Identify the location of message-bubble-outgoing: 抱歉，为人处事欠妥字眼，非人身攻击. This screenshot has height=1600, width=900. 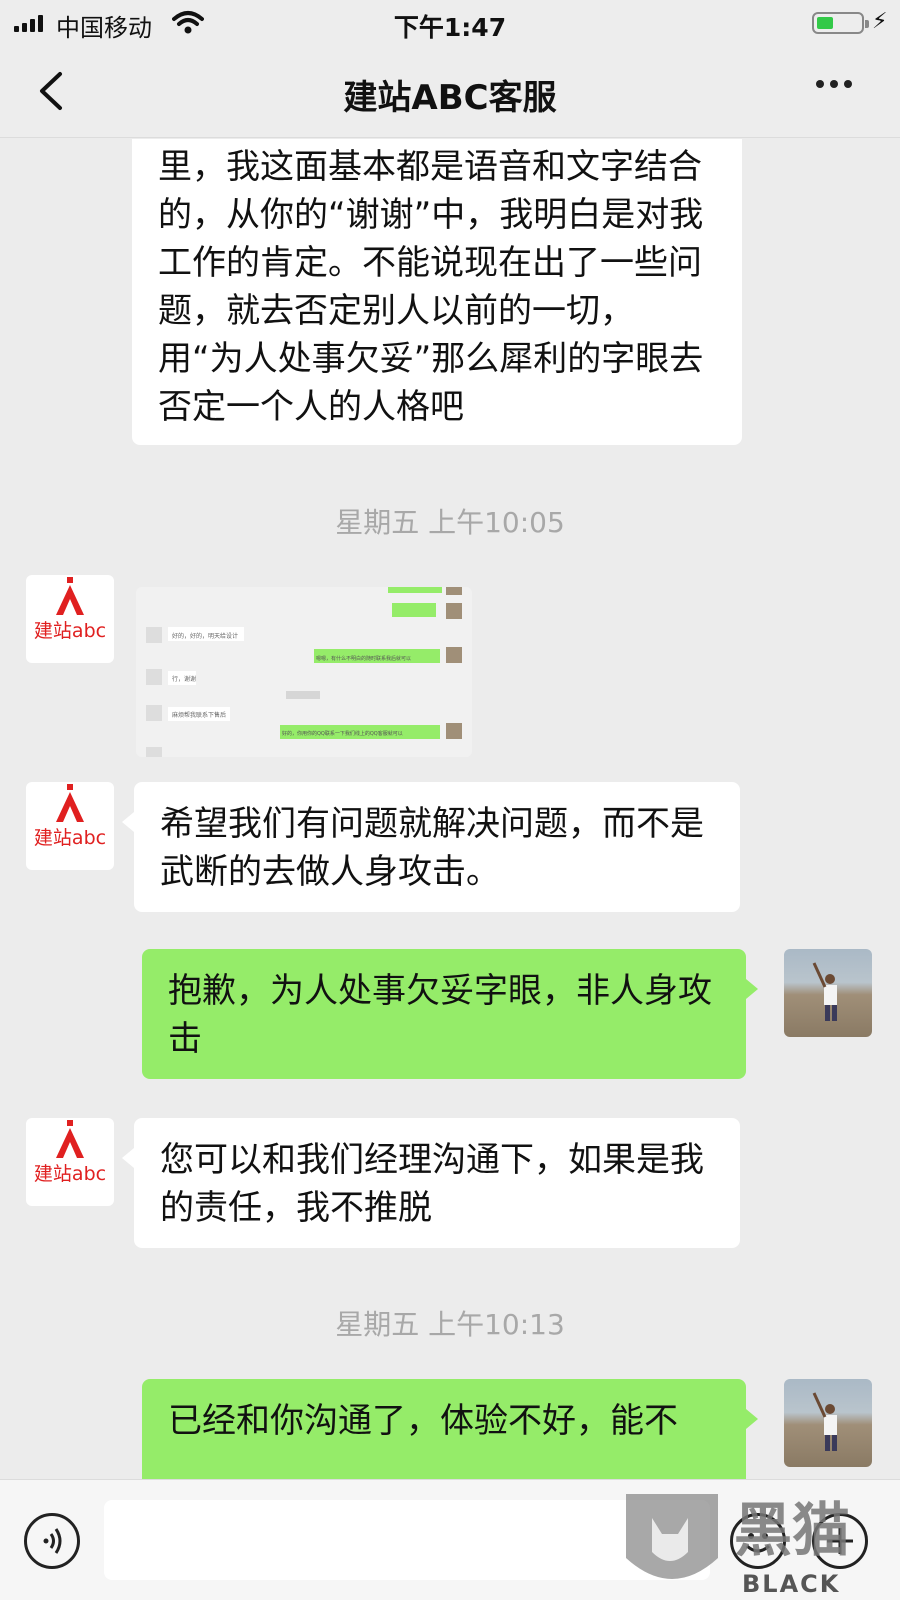
(450, 1014).